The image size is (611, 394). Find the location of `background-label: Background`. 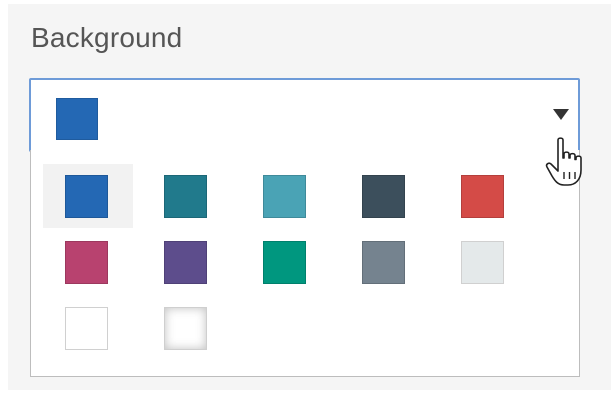

background-label: Background is located at coordinates (107, 37).